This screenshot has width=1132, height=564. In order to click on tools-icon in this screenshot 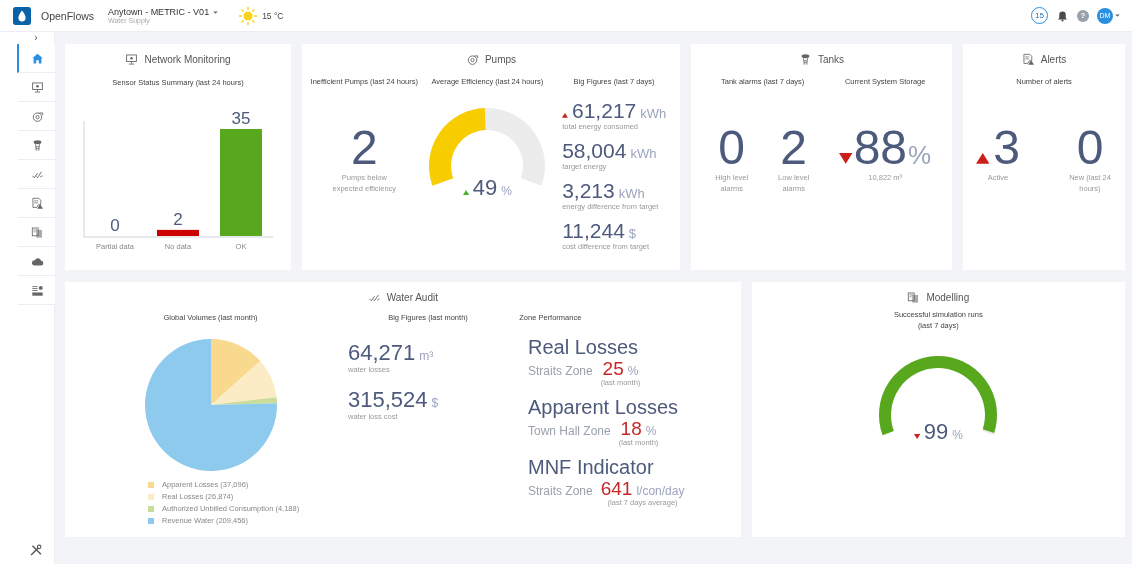, I will do `click(36, 550)`.